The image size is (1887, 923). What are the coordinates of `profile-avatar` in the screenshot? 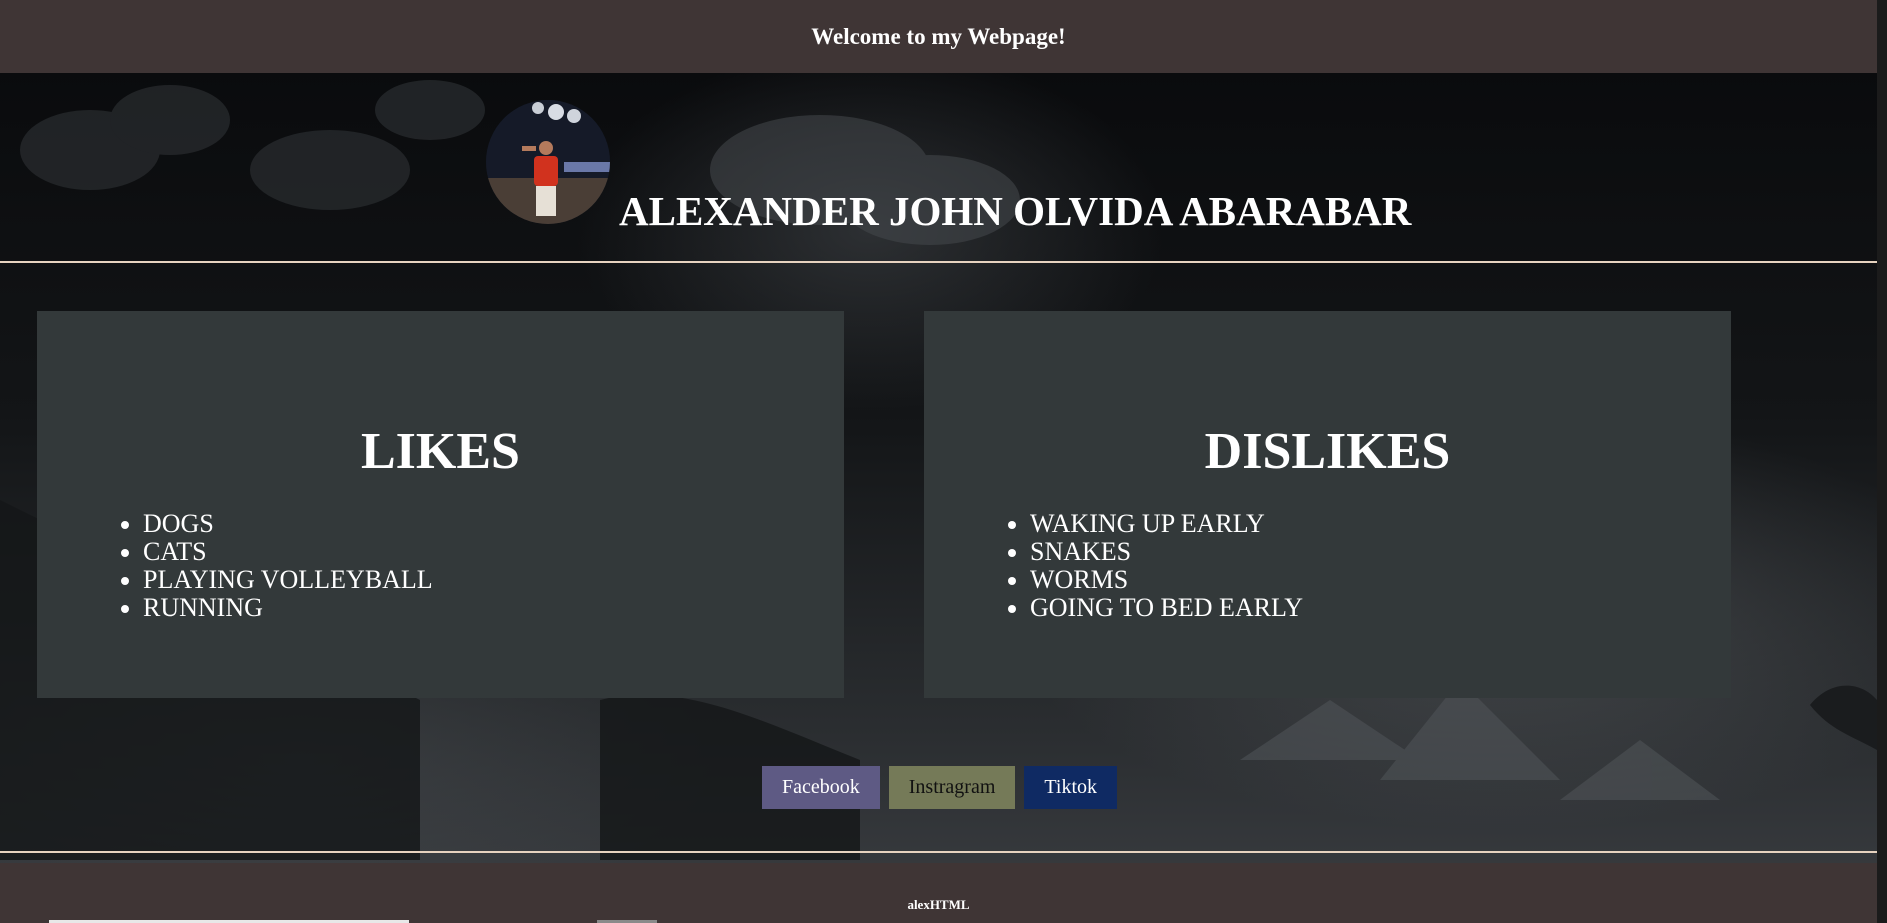 It's located at (548, 162).